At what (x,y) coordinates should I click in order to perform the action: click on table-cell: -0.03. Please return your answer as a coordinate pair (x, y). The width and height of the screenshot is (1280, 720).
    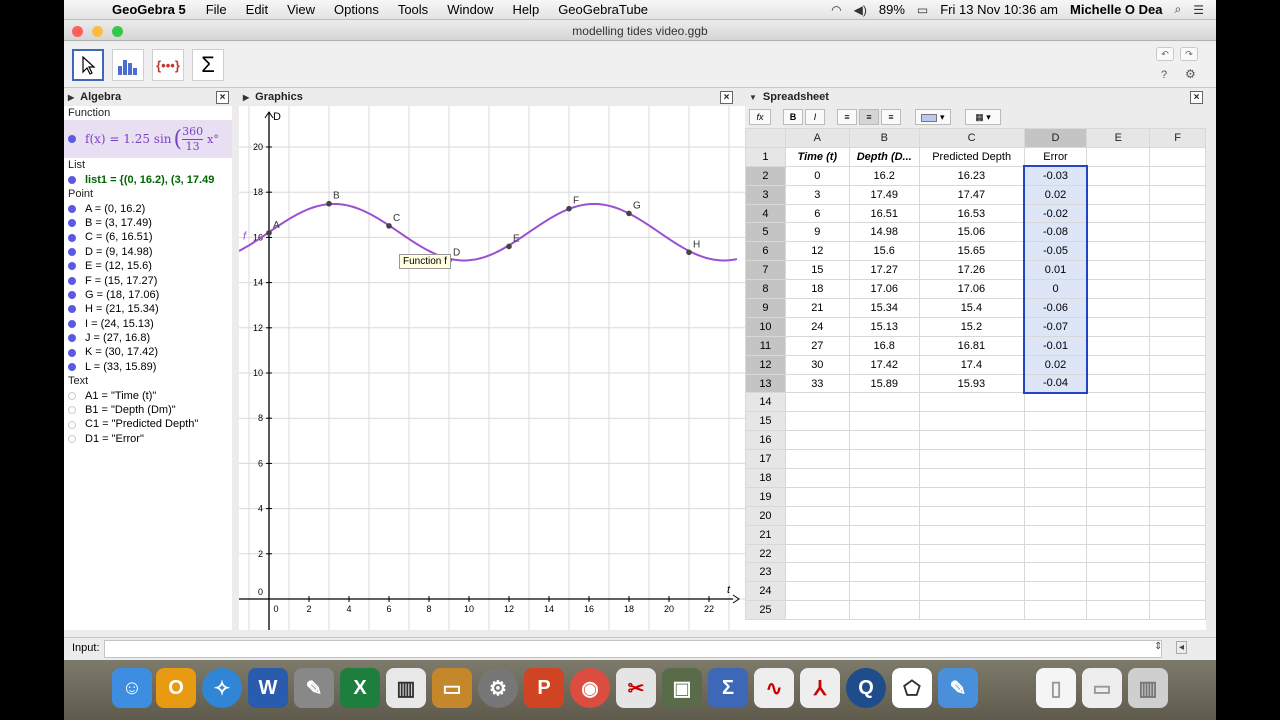
    Looking at the image, I should click on (1055, 175).